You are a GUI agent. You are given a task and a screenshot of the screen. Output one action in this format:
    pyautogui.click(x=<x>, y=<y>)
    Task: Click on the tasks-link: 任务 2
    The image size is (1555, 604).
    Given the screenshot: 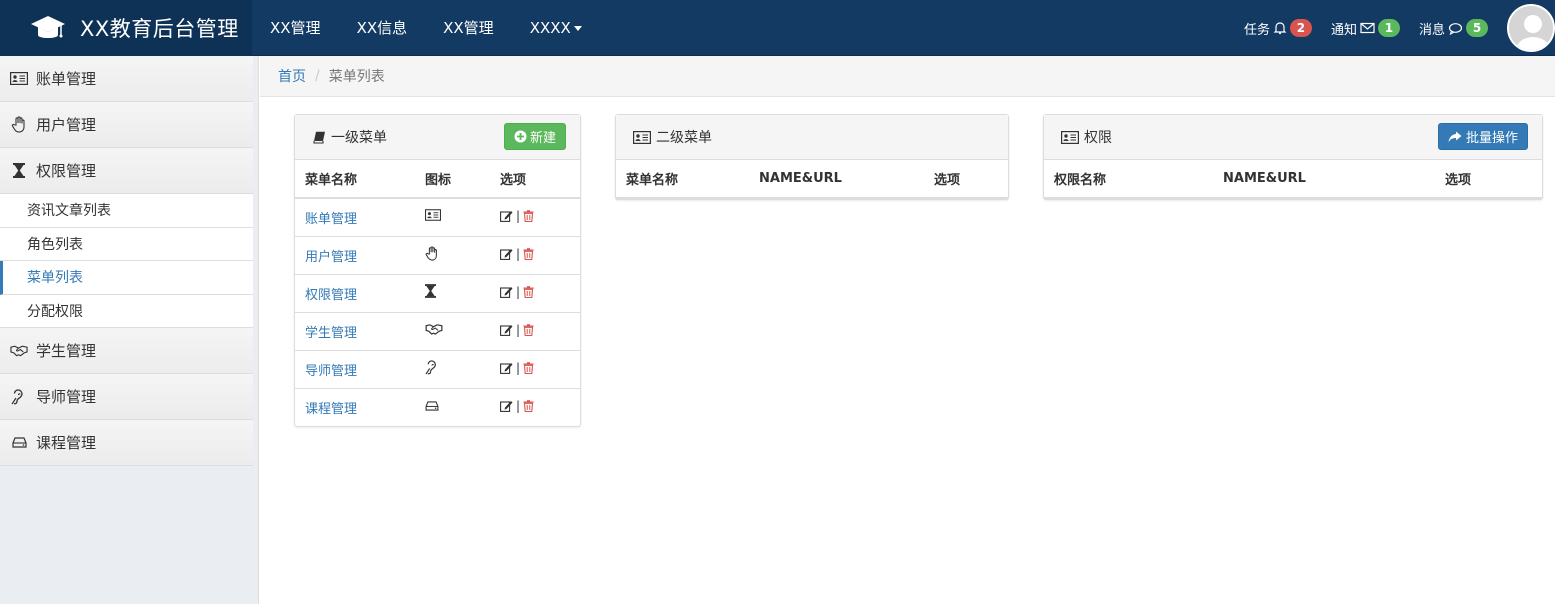 What is the action you would take?
    pyautogui.click(x=1278, y=28)
    